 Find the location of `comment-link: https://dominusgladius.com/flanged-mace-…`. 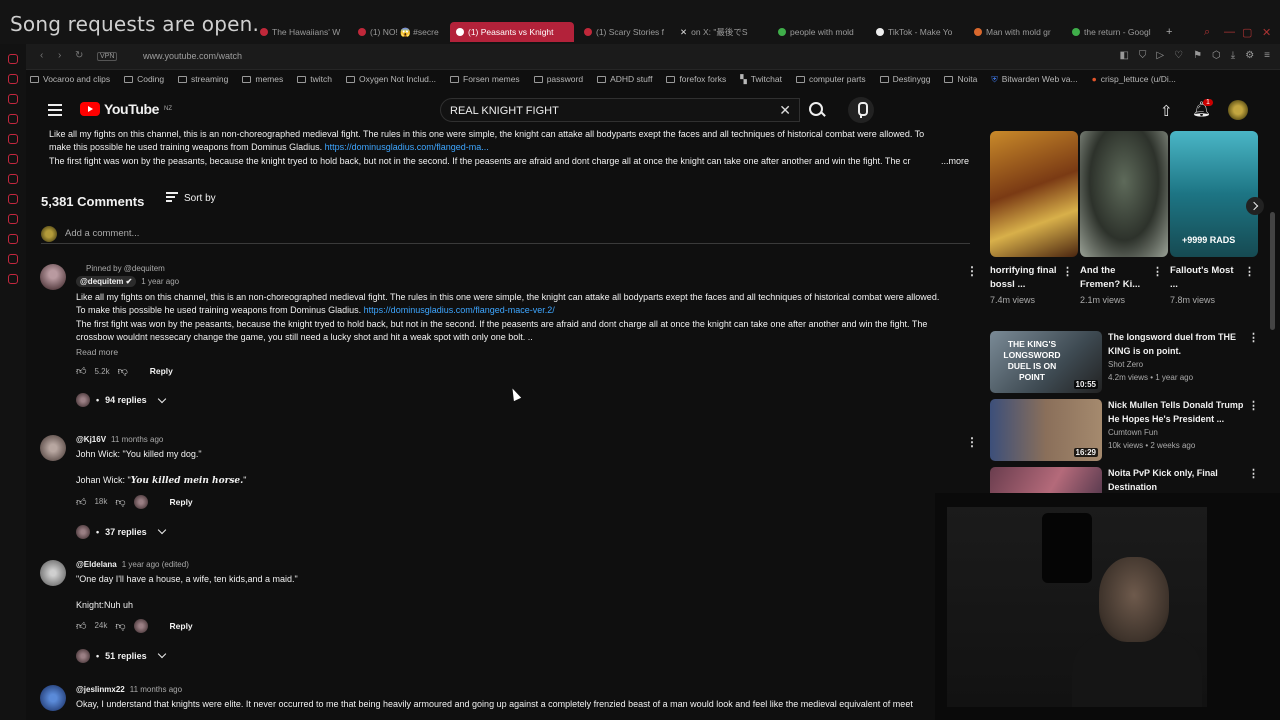

comment-link: https://dominusgladius.com/flanged-mace-… is located at coordinates (459, 310).